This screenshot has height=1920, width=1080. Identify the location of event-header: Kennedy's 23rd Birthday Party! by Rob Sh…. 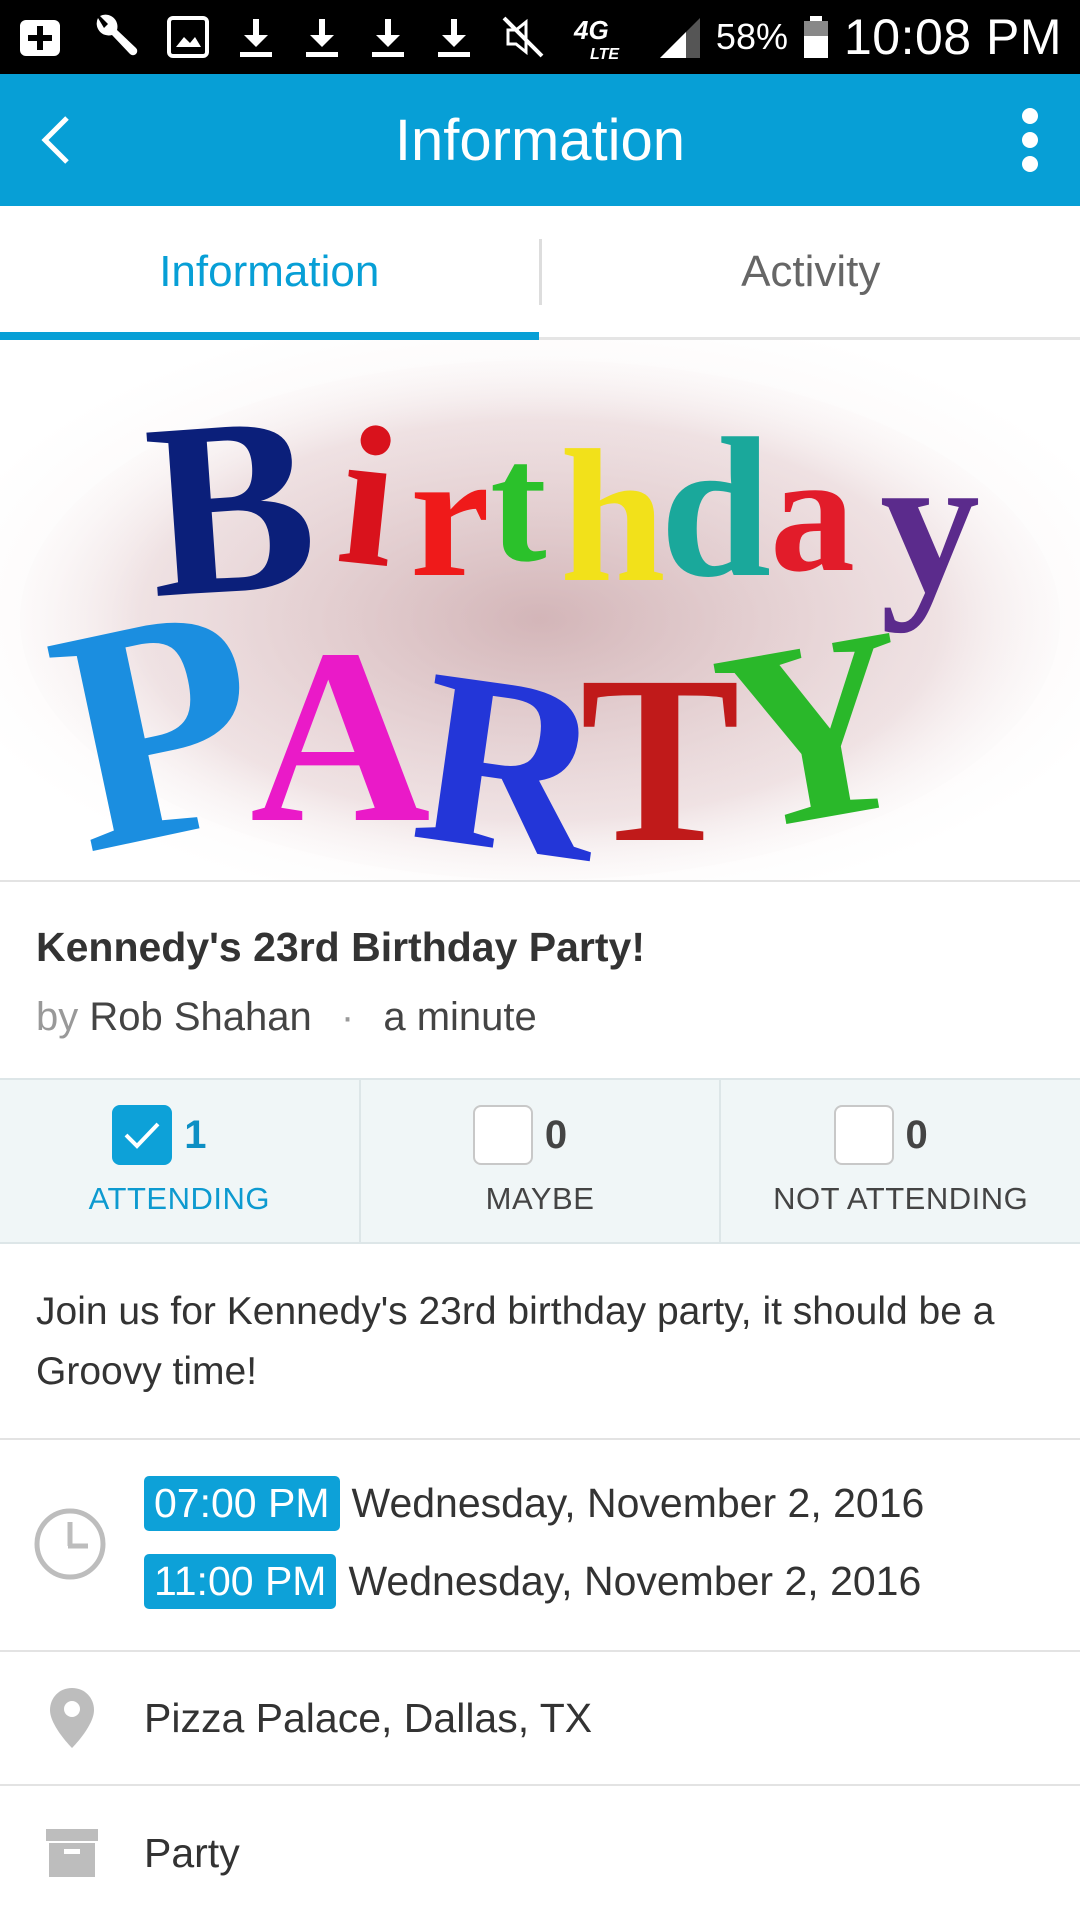
(540, 981).